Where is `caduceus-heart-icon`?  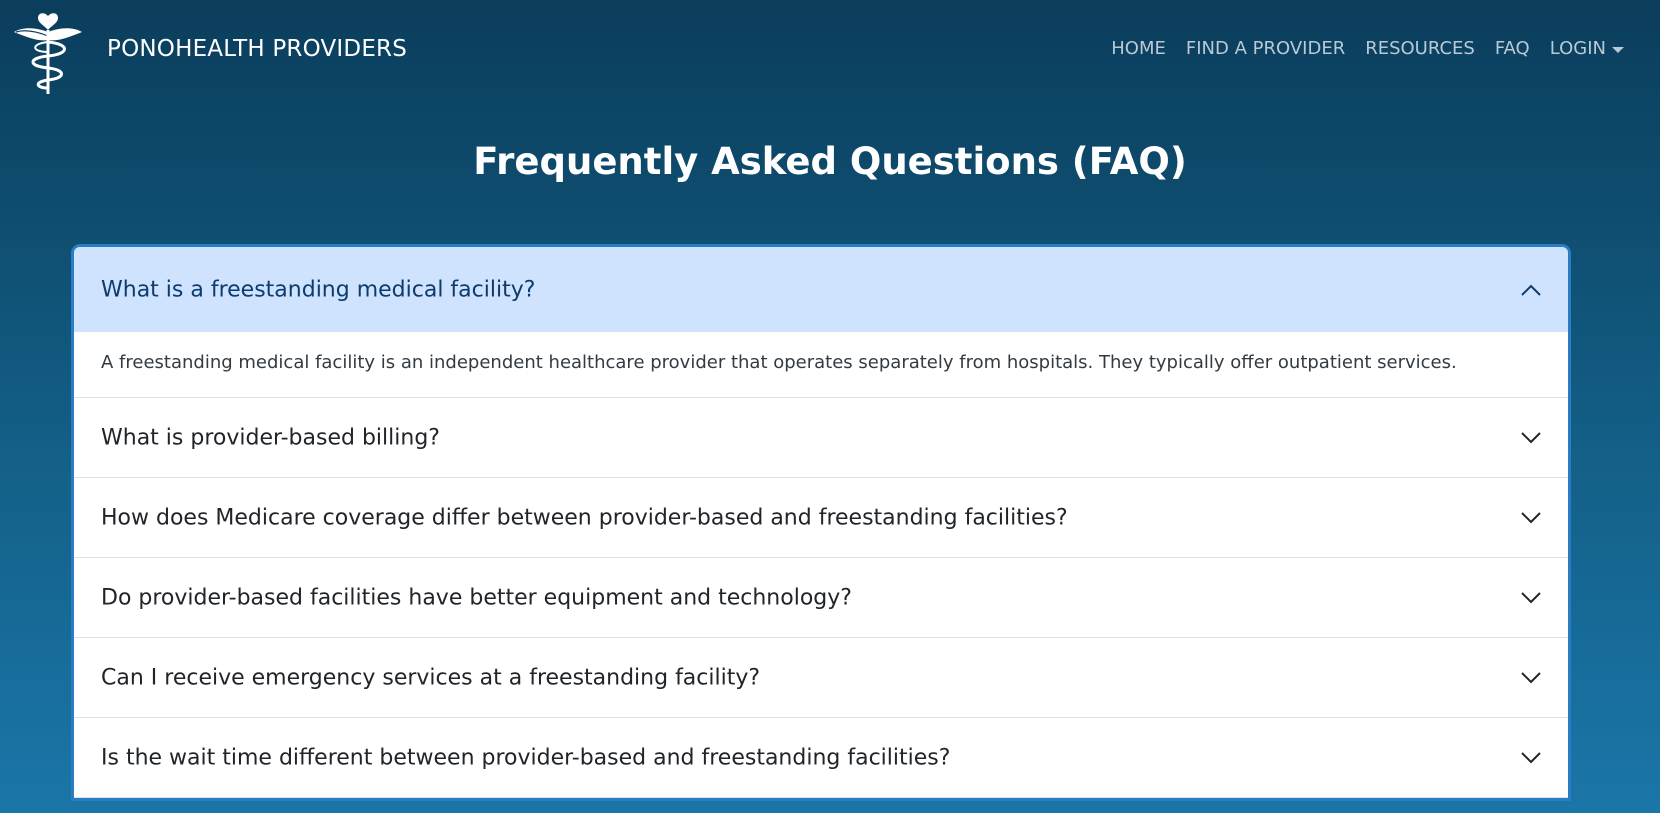 caduceus-heart-icon is located at coordinates (48, 49).